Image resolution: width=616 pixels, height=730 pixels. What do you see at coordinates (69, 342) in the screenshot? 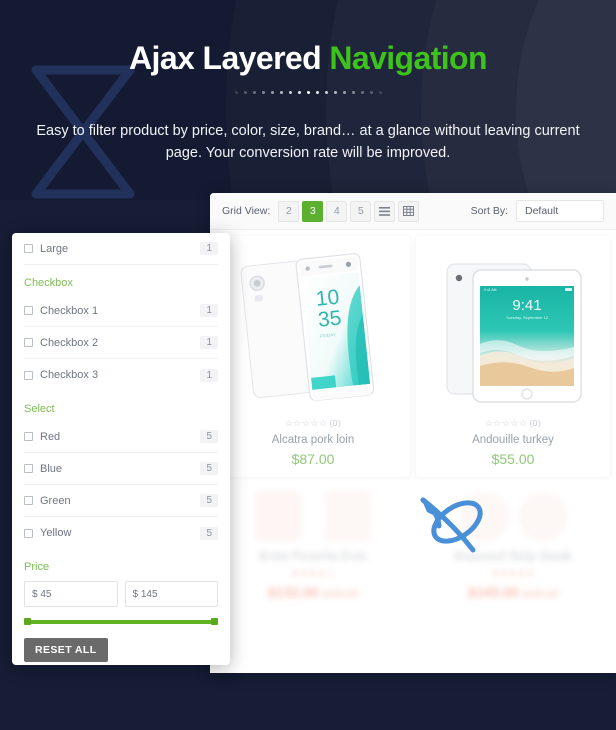
I see `filter-label: Checkbox 2` at bounding box center [69, 342].